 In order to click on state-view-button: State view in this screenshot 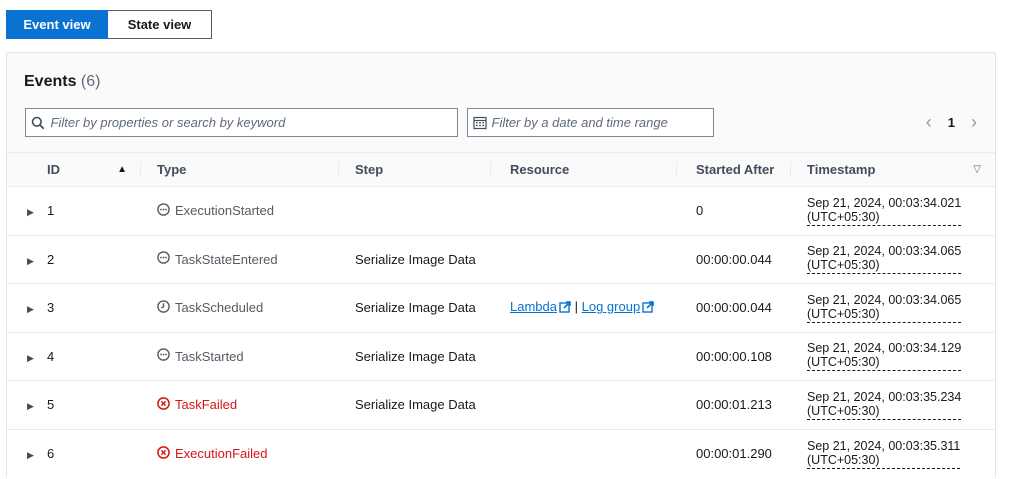, I will do `click(160, 24)`.